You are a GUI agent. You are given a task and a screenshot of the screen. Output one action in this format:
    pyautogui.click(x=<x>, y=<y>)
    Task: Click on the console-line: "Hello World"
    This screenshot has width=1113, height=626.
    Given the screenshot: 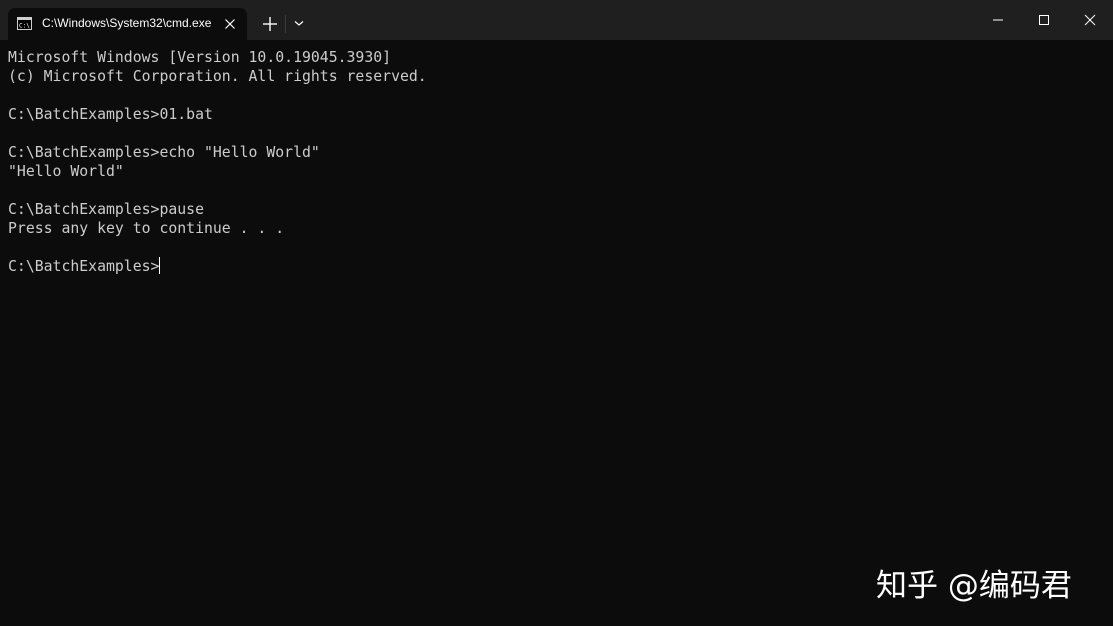 What is the action you would take?
    pyautogui.click(x=66, y=171)
    